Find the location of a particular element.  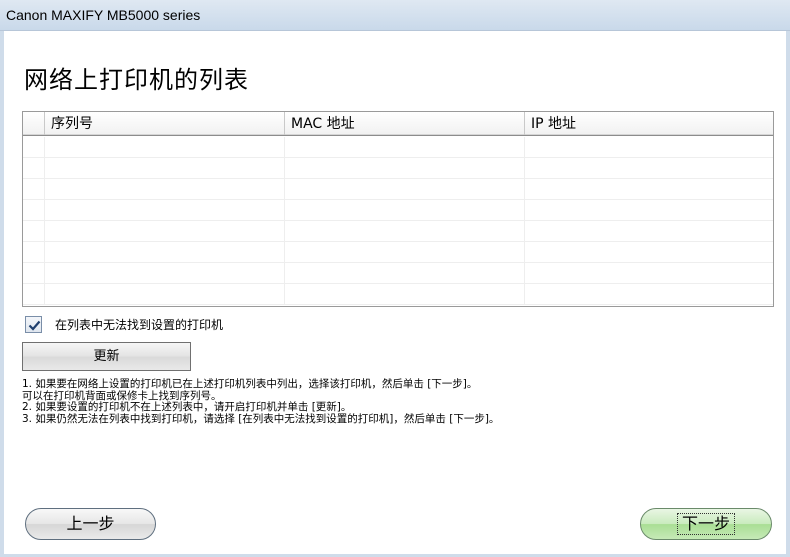

table-header: 序列号 MAC 地址 IP 地址 is located at coordinates (398, 124).